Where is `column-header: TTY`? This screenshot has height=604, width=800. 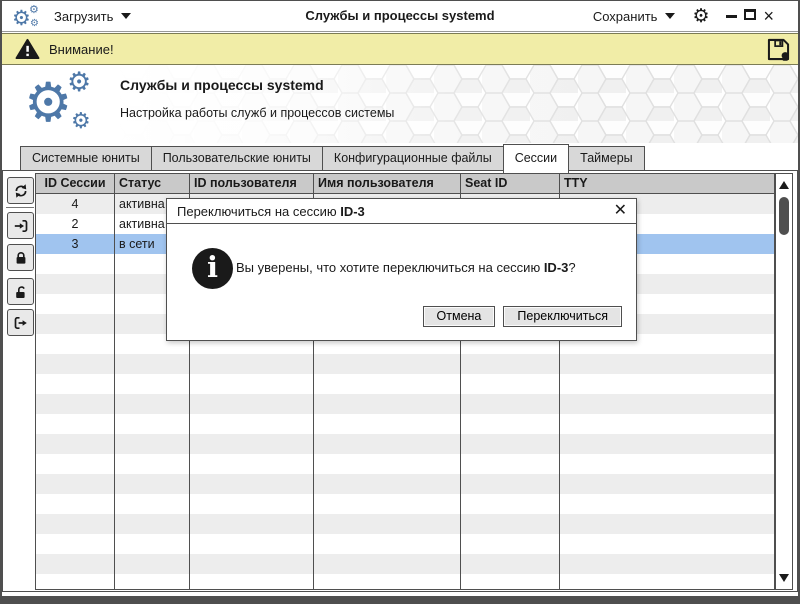
column-header: TTY is located at coordinates (667, 183).